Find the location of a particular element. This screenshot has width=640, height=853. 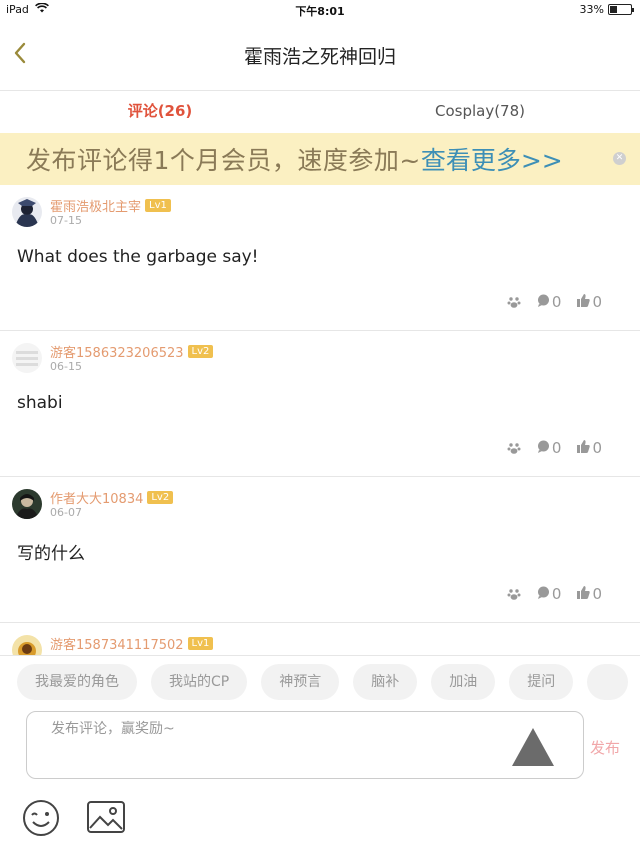

username: 作者大大10834 is located at coordinates (96, 497).